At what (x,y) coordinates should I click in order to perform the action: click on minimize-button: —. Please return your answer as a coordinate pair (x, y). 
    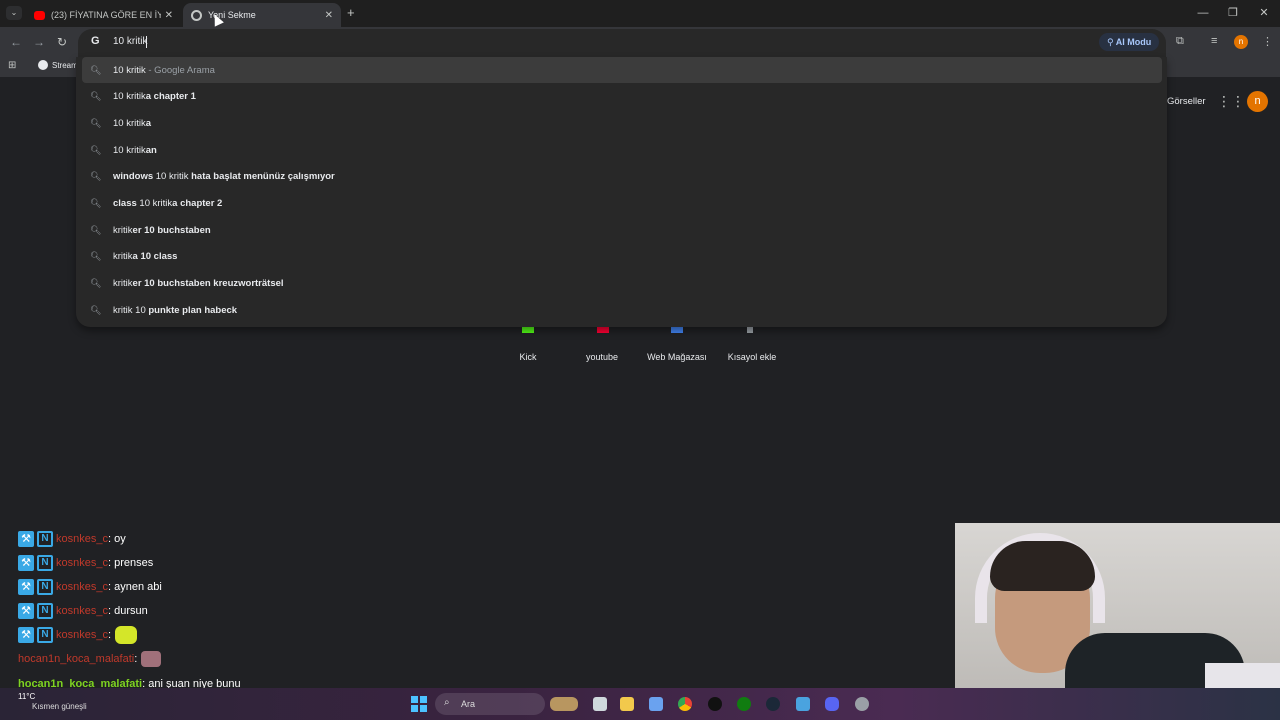
    Looking at the image, I should click on (1203, 13).